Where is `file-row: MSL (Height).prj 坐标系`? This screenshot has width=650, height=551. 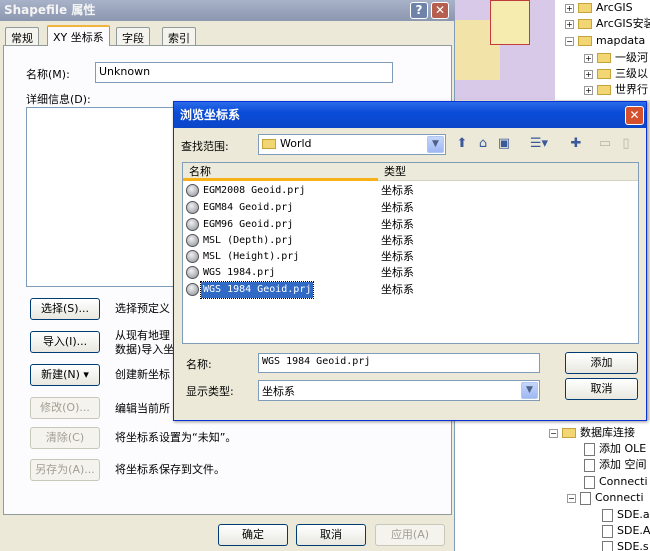 file-row: MSL (Height).prj 坐标系 is located at coordinates (410, 257).